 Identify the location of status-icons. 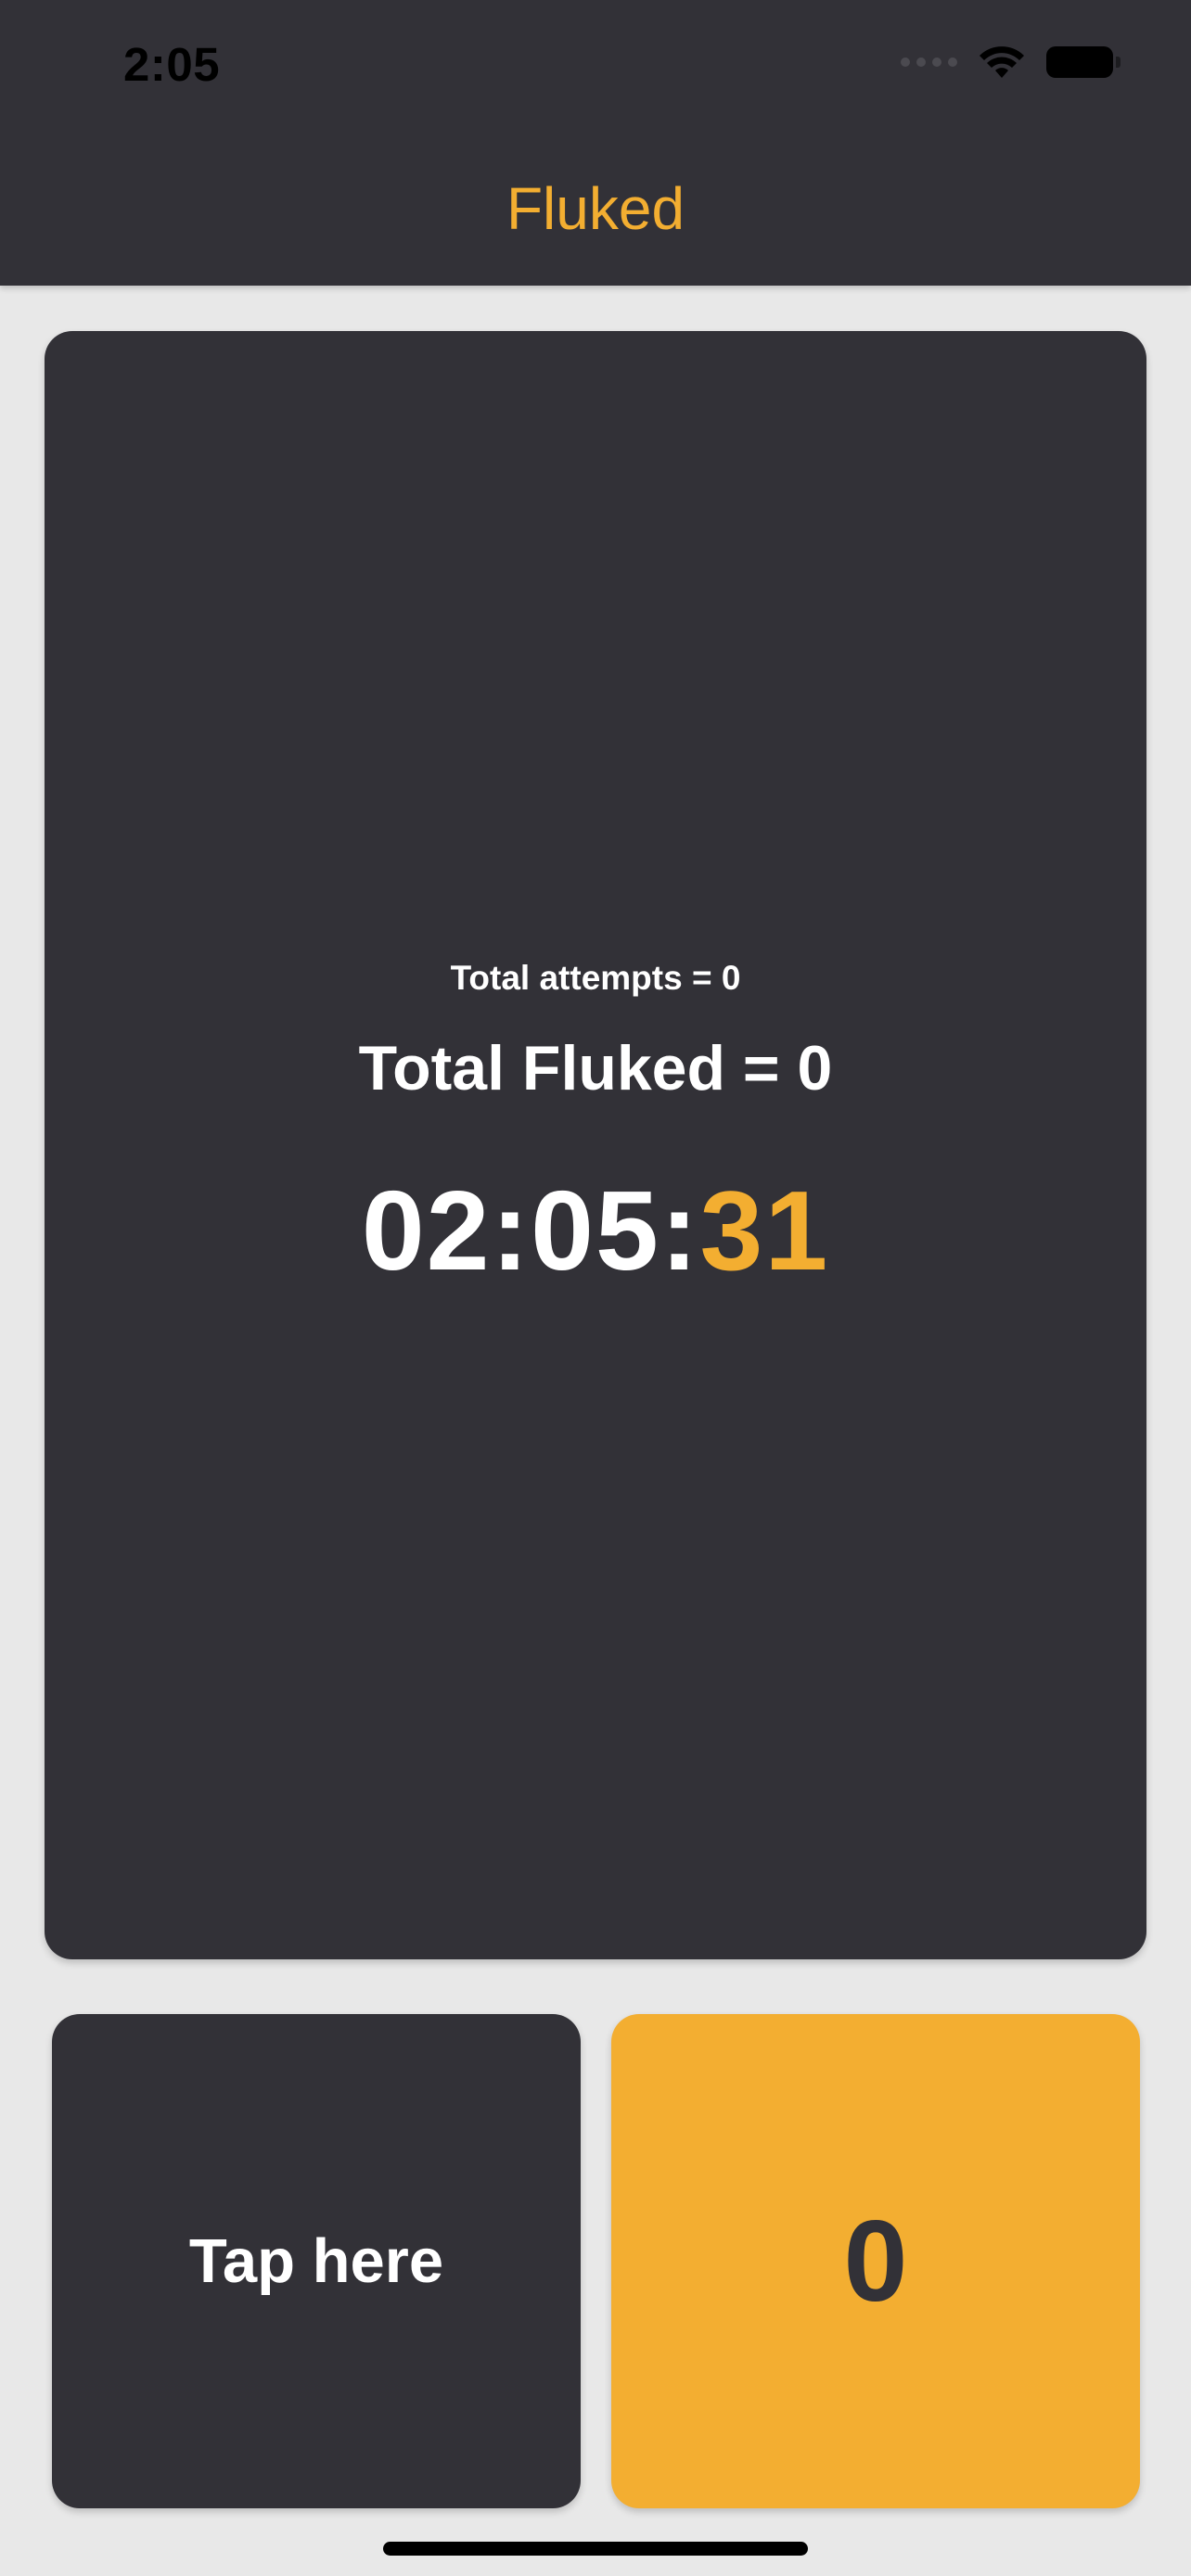
(1011, 62).